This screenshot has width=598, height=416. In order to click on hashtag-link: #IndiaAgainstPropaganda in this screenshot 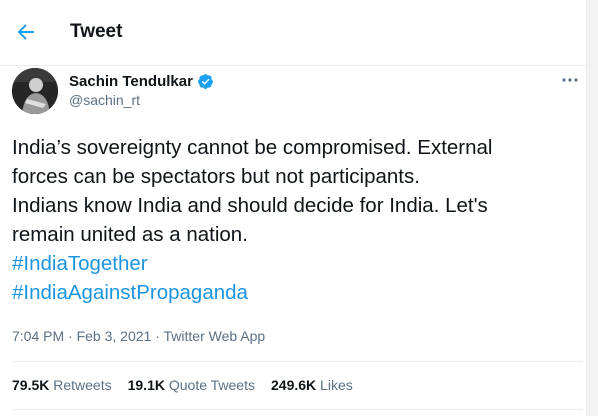, I will do `click(296, 292)`.